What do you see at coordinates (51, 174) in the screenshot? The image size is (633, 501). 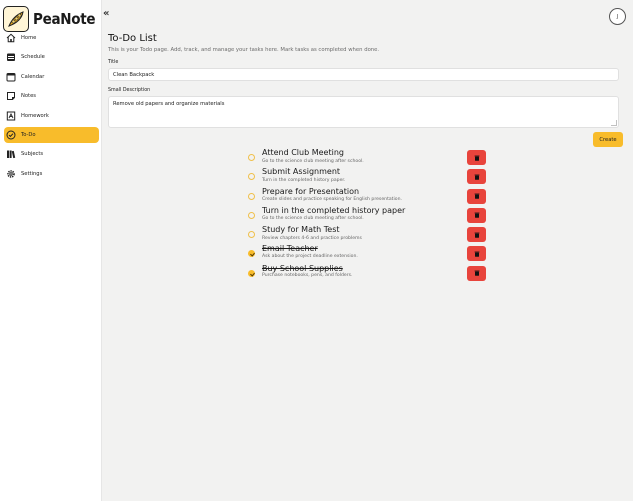 I see `sidebar-item-settings: Settings` at bounding box center [51, 174].